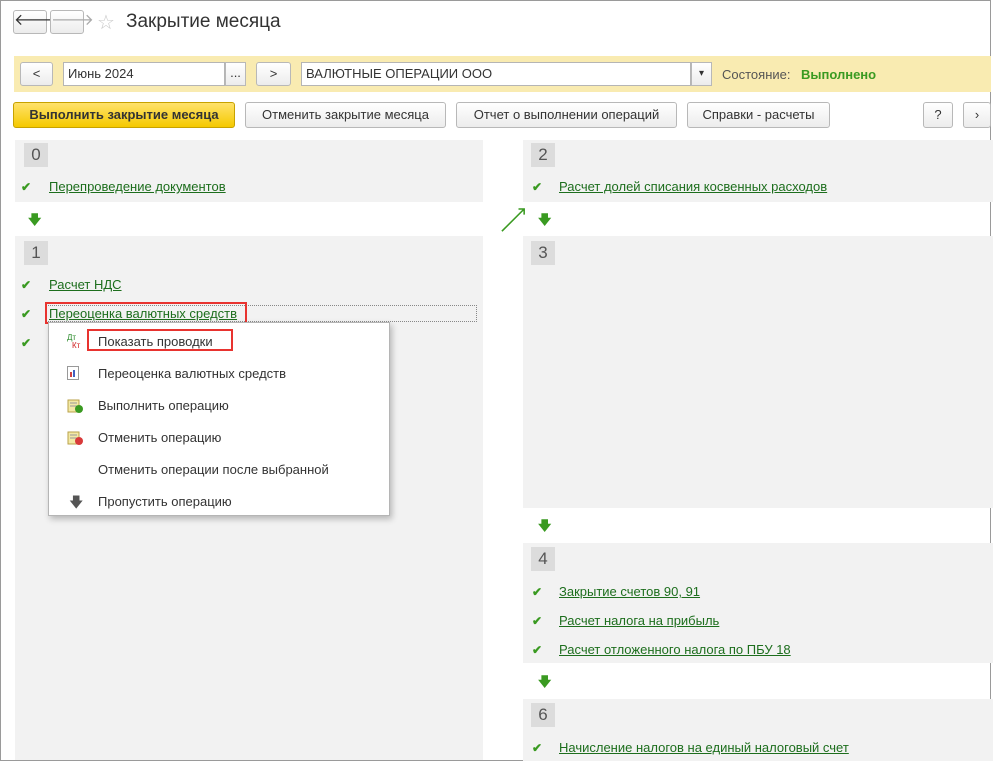 The width and height of the screenshot is (993, 763). I want to click on operation-link: Закрытие счетов 90, 91, so click(629, 591).